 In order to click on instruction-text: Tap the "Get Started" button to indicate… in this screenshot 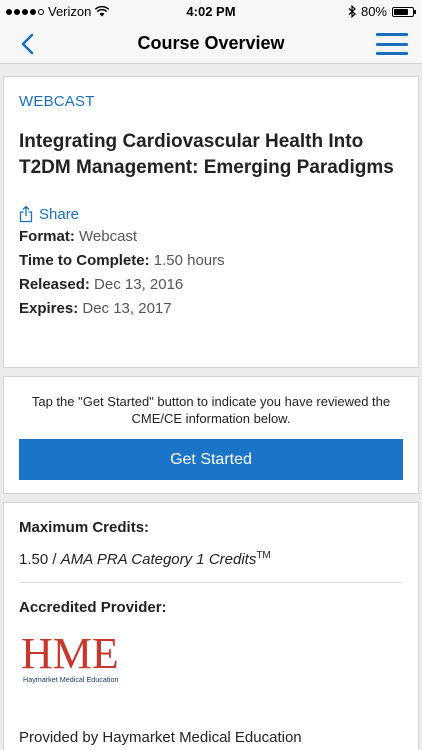, I will do `click(211, 410)`.